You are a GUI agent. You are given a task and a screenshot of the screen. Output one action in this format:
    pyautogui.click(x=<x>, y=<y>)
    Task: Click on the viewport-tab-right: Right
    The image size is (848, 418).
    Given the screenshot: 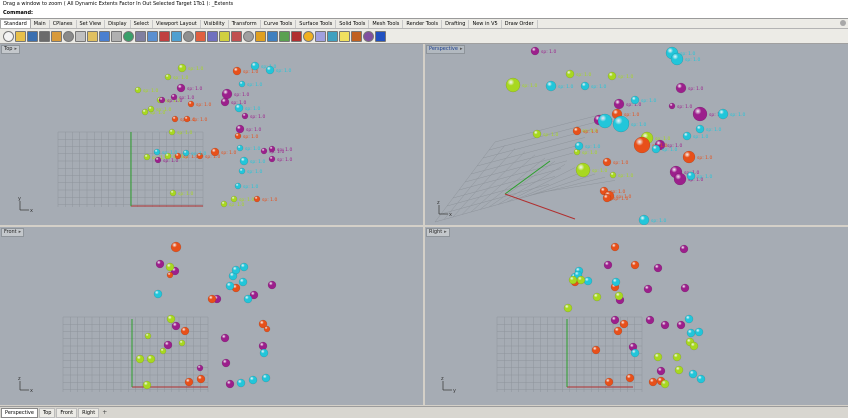 What is the action you would take?
    pyautogui.click(x=89, y=412)
    